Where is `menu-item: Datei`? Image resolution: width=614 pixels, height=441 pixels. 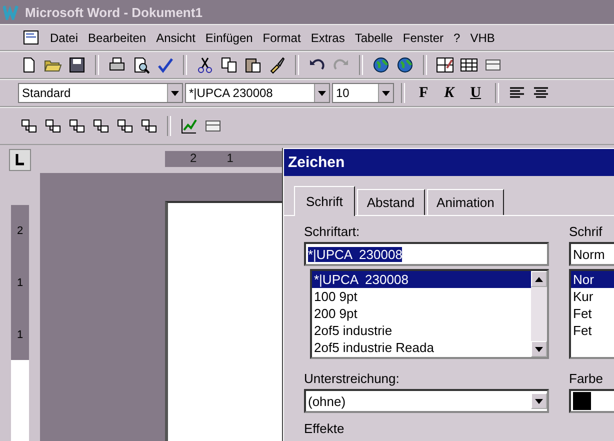 menu-item: Datei is located at coordinates (64, 37).